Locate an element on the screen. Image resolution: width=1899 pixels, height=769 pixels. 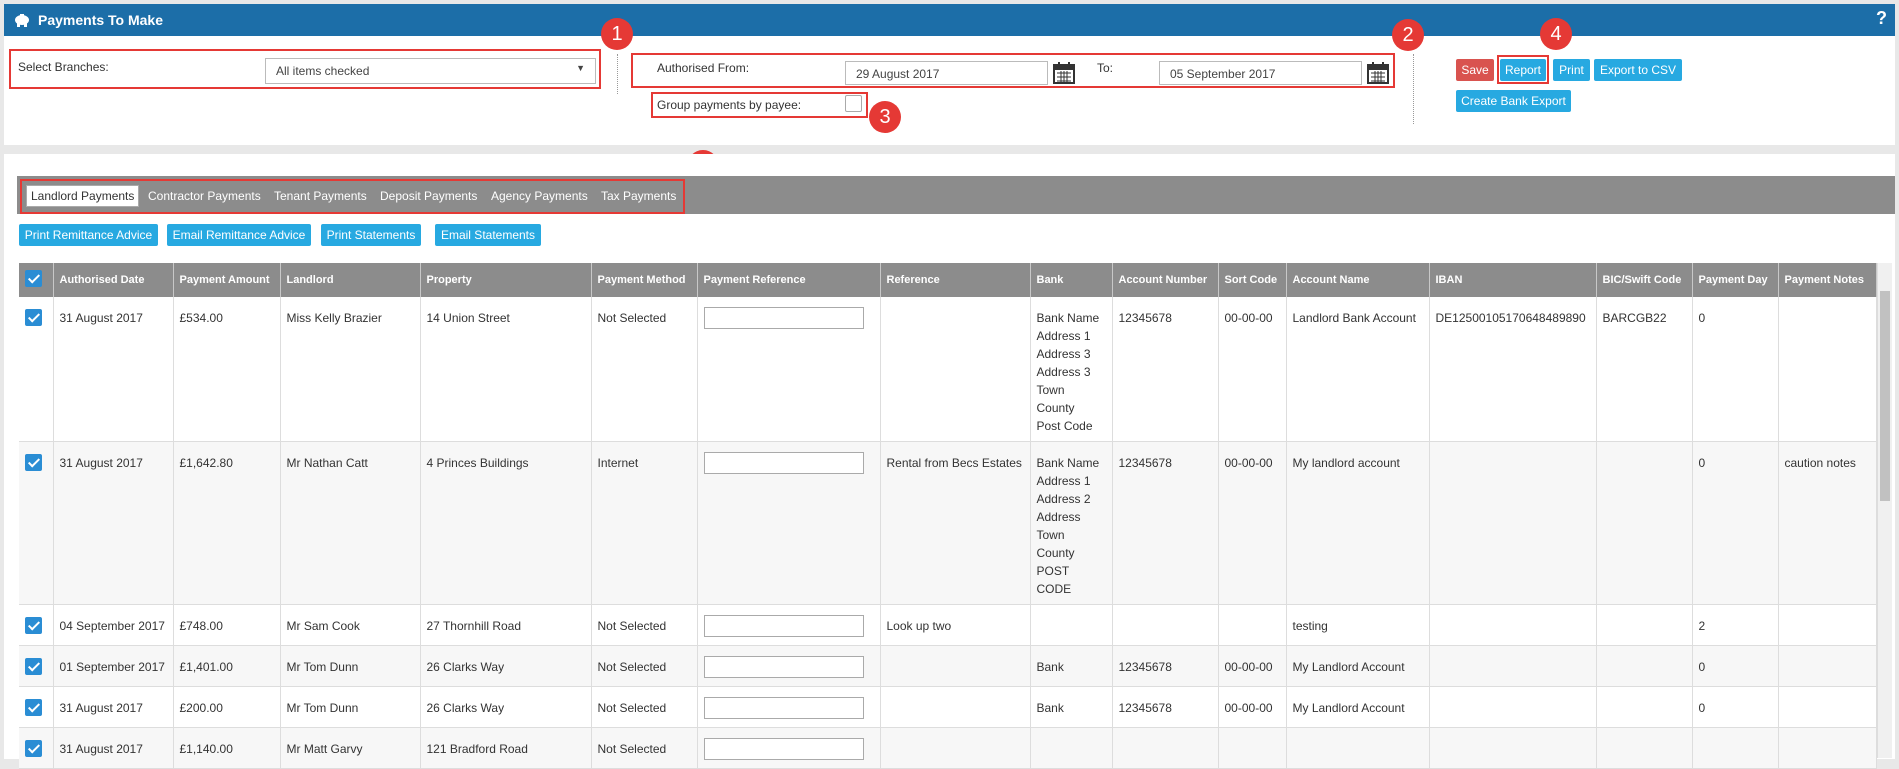
cell-amount: £1,642.80 is located at coordinates (227, 523).